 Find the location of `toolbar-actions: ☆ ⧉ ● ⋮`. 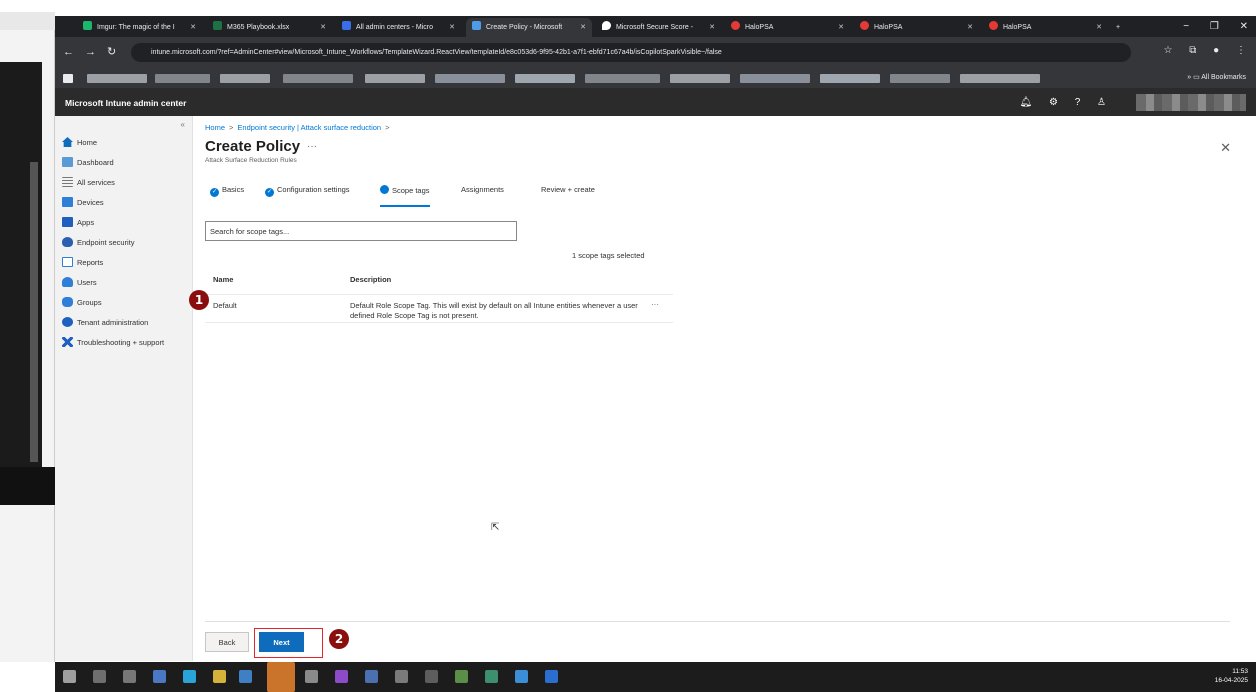

toolbar-actions: ☆ ⧉ ● ⋮ is located at coordinates (1198, 50).